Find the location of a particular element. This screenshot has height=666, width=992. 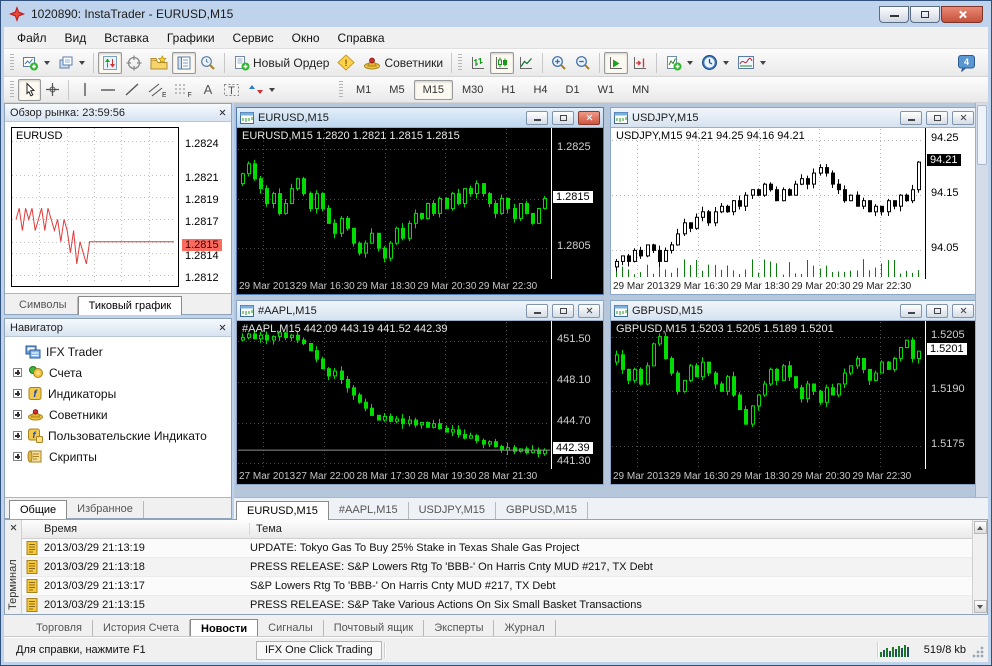

tree-item-scripts: Скрипты is located at coordinates (120, 456).